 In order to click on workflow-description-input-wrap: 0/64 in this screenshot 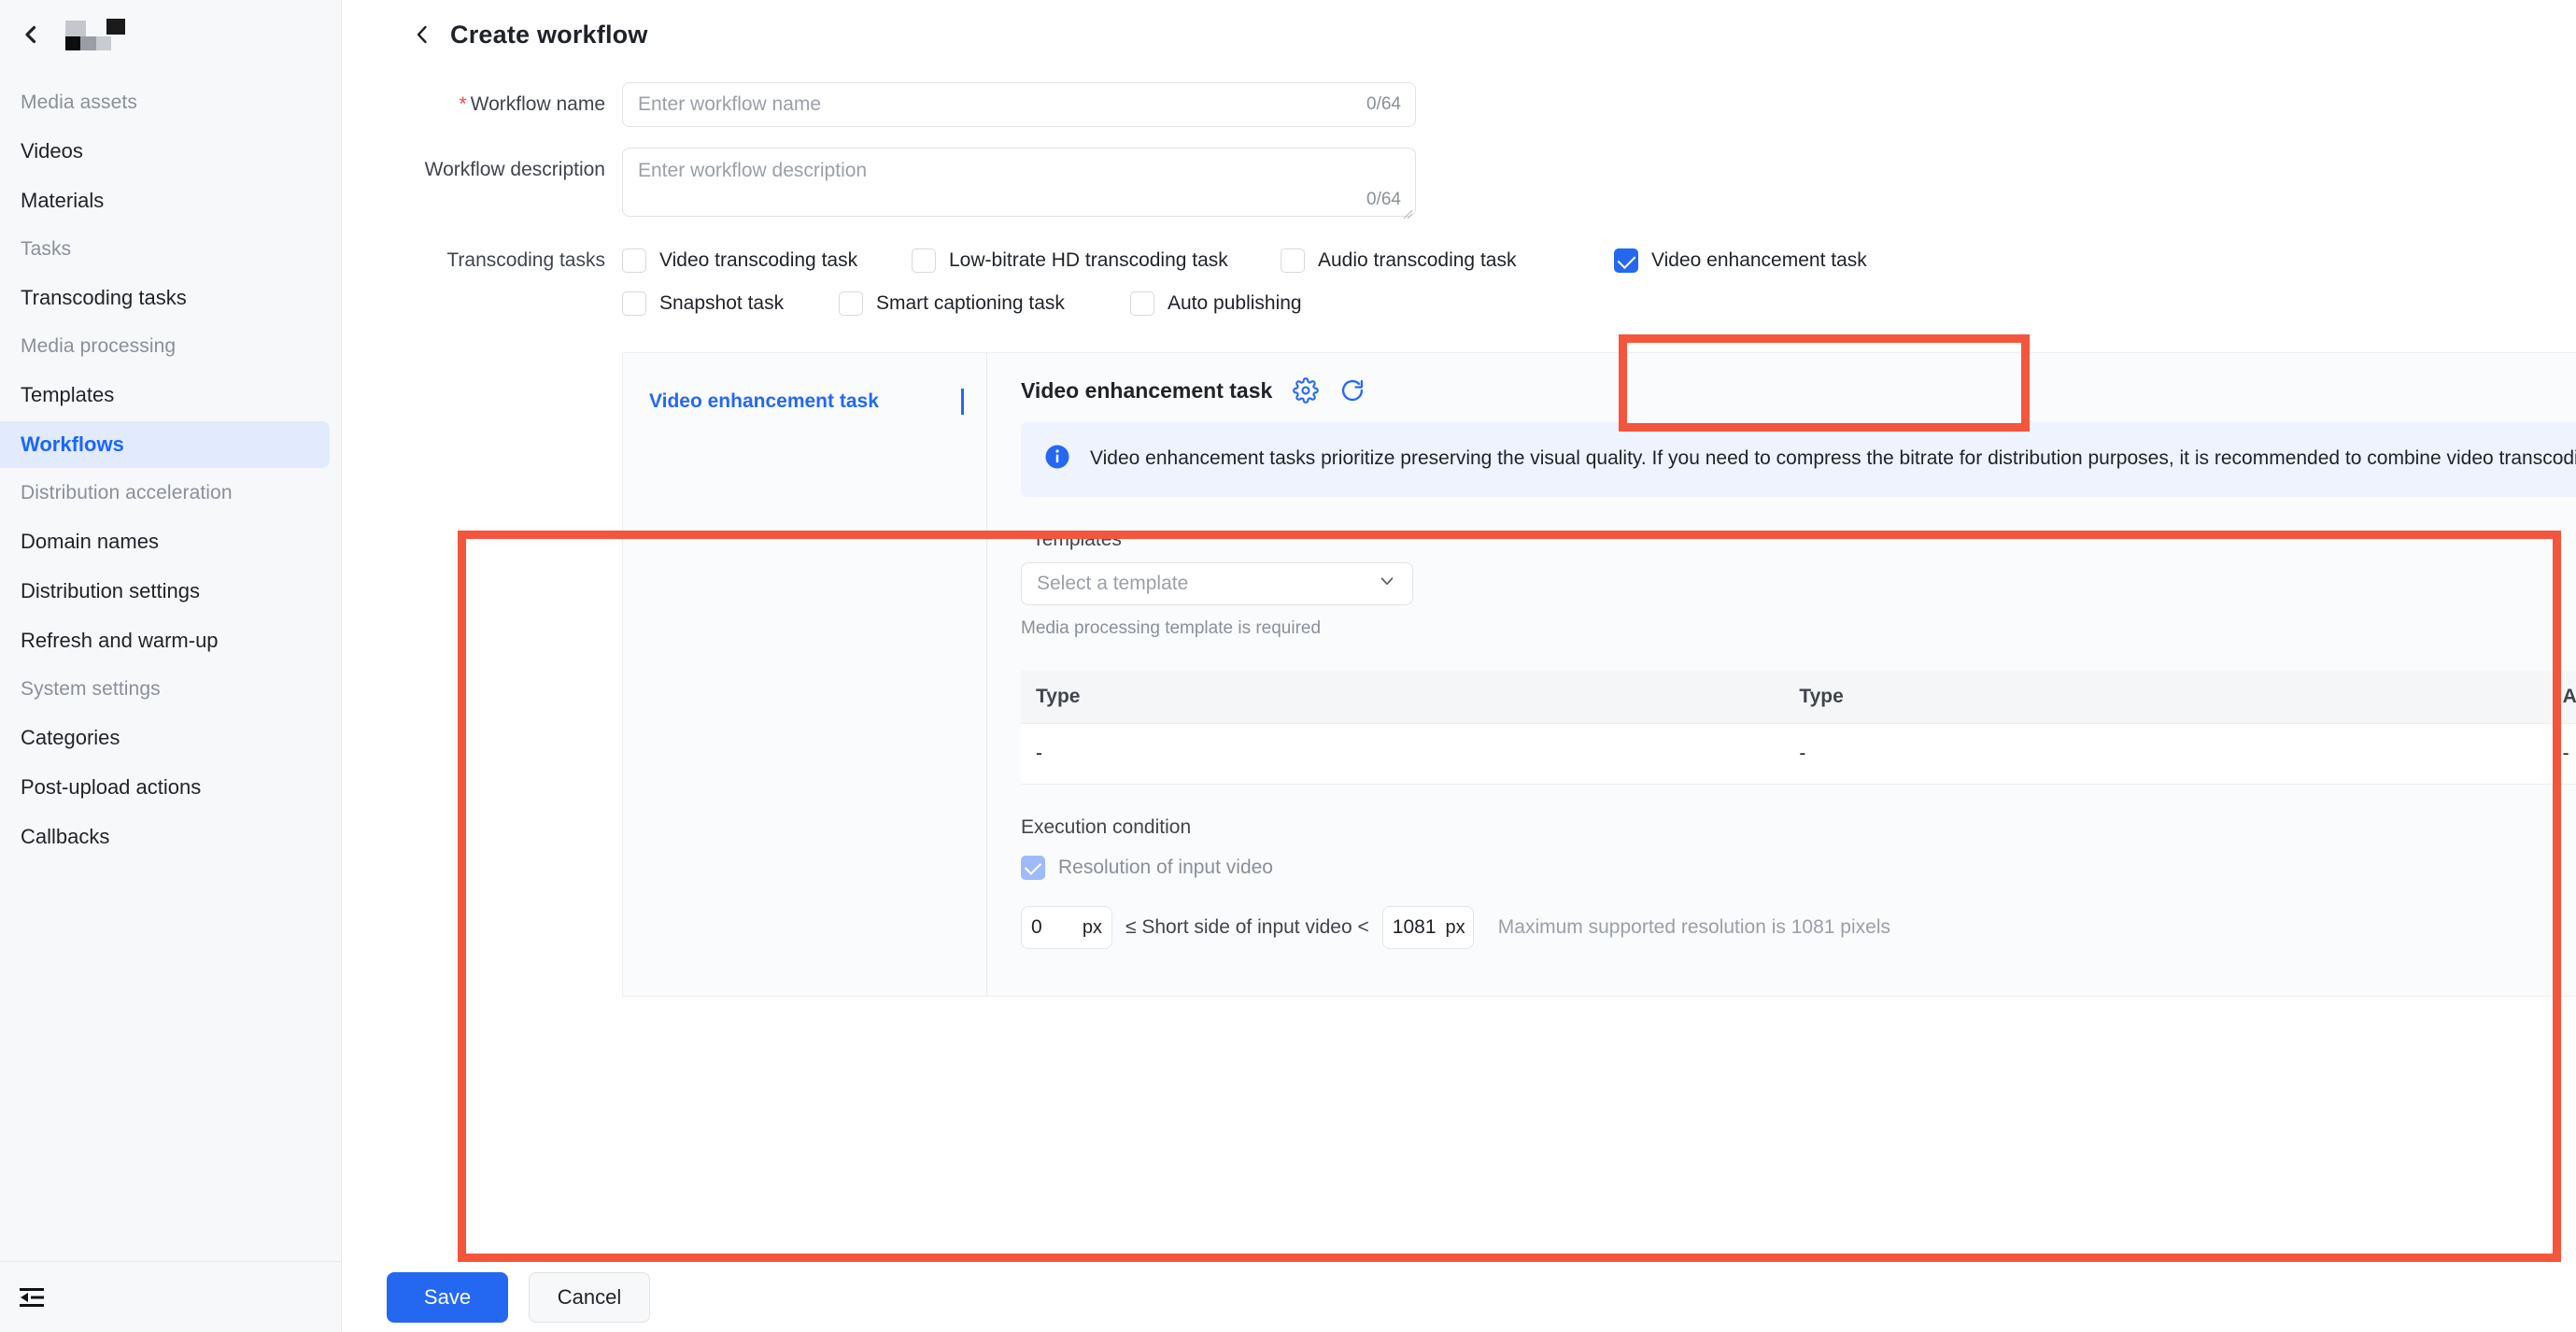, I will do `click(1019, 185)`.